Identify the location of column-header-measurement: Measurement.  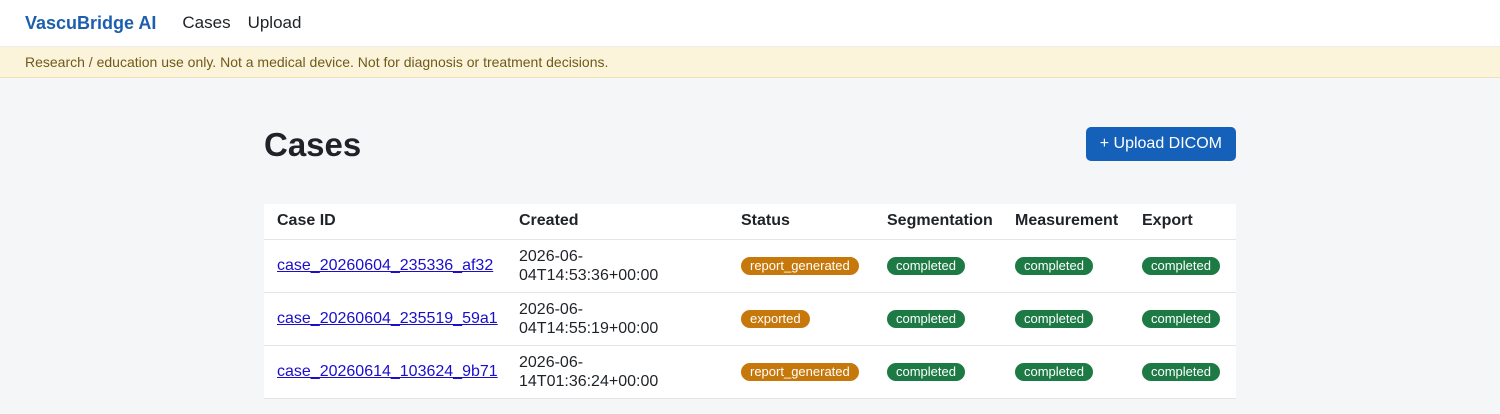
(1065, 222).